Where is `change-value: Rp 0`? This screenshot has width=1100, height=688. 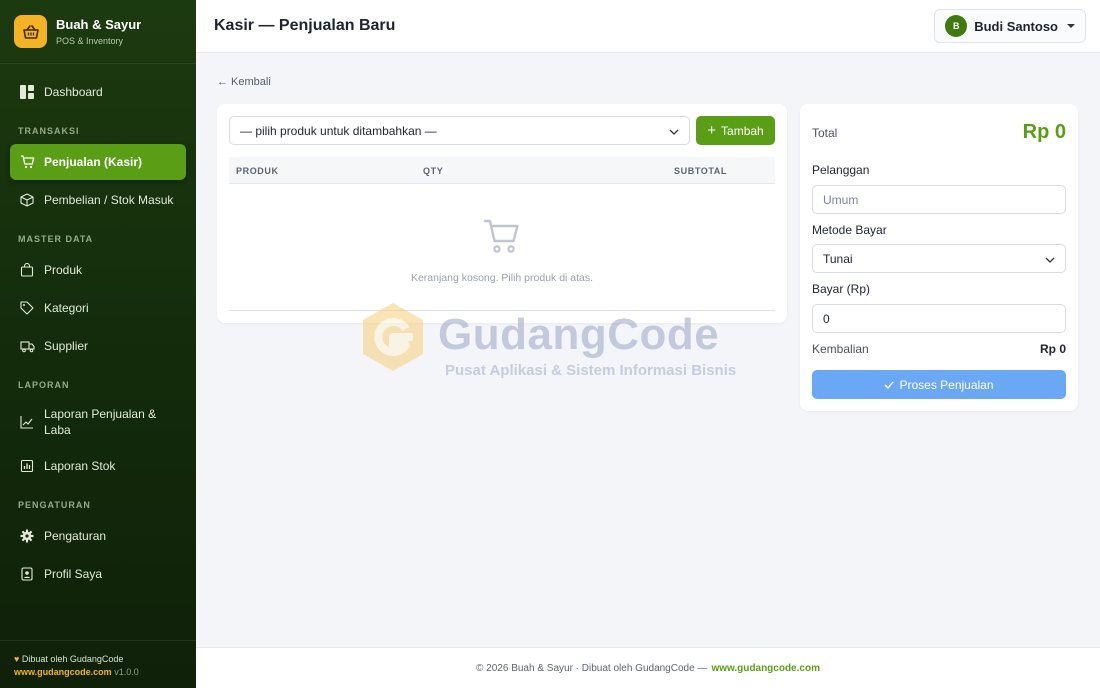
change-value: Rp 0 is located at coordinates (1052, 349).